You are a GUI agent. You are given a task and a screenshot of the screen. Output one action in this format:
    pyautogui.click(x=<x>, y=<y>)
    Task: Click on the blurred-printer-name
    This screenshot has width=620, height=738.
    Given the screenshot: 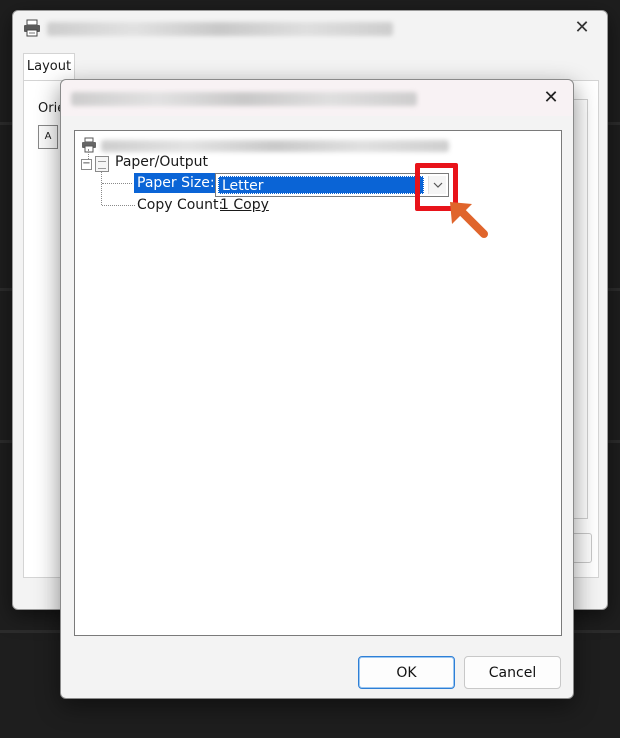 What is the action you would take?
    pyautogui.click(x=275, y=146)
    